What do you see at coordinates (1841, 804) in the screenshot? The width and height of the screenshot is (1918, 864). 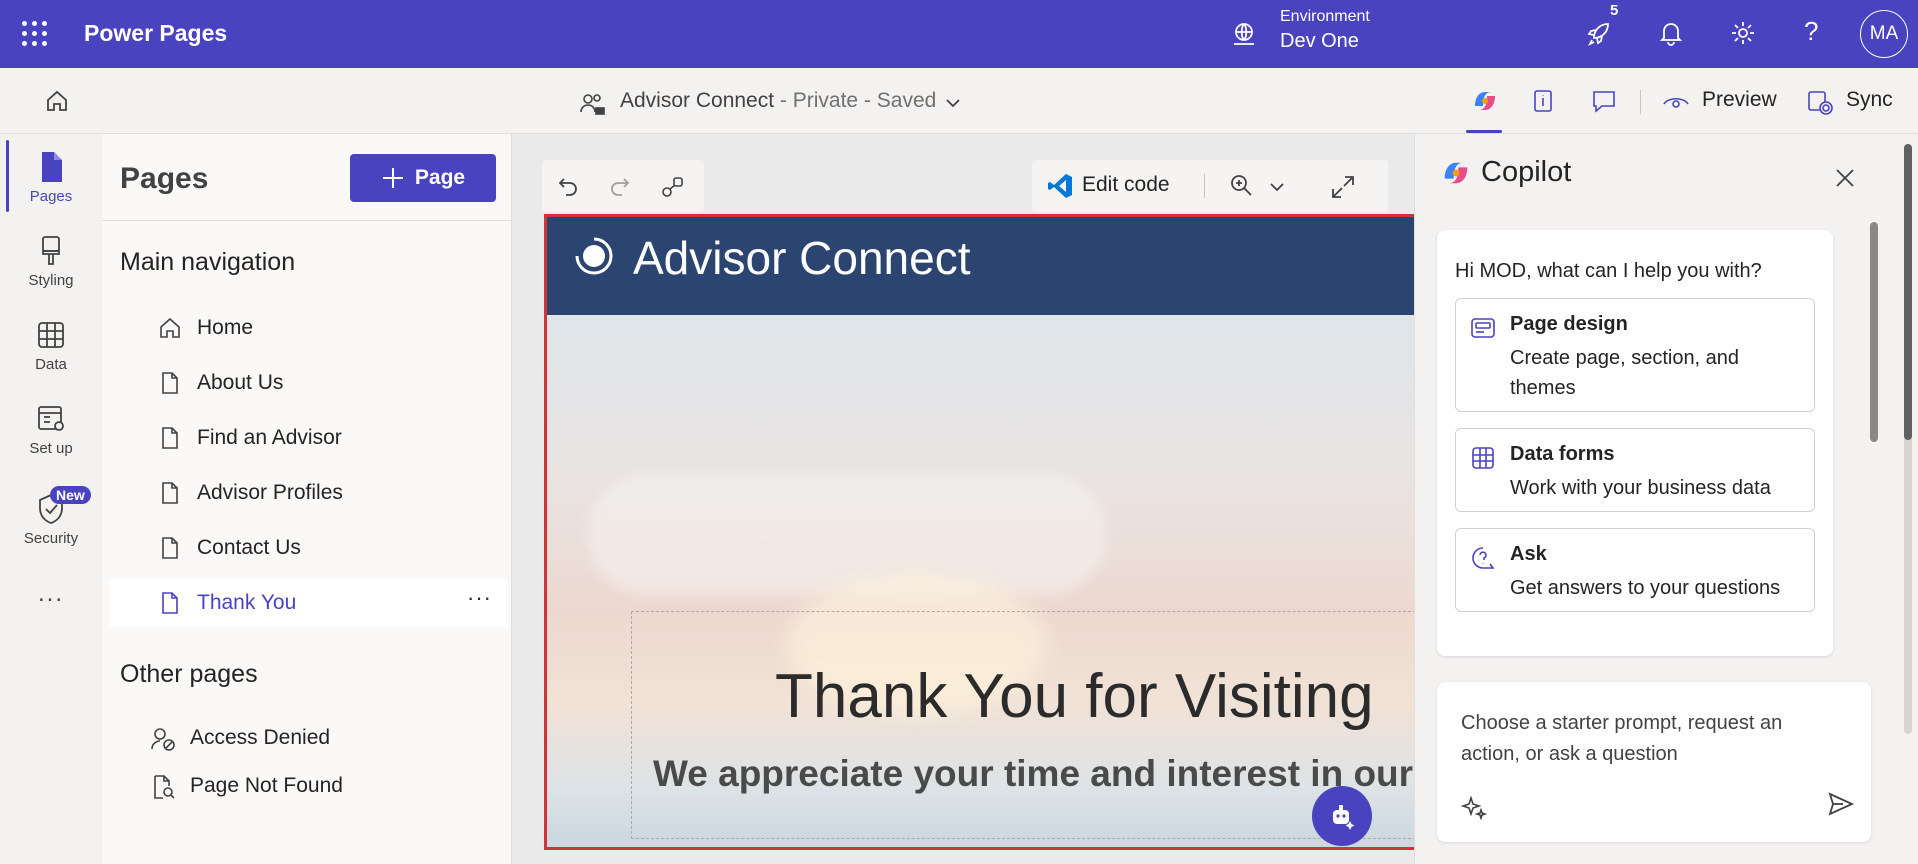 I see `send-icon` at bounding box center [1841, 804].